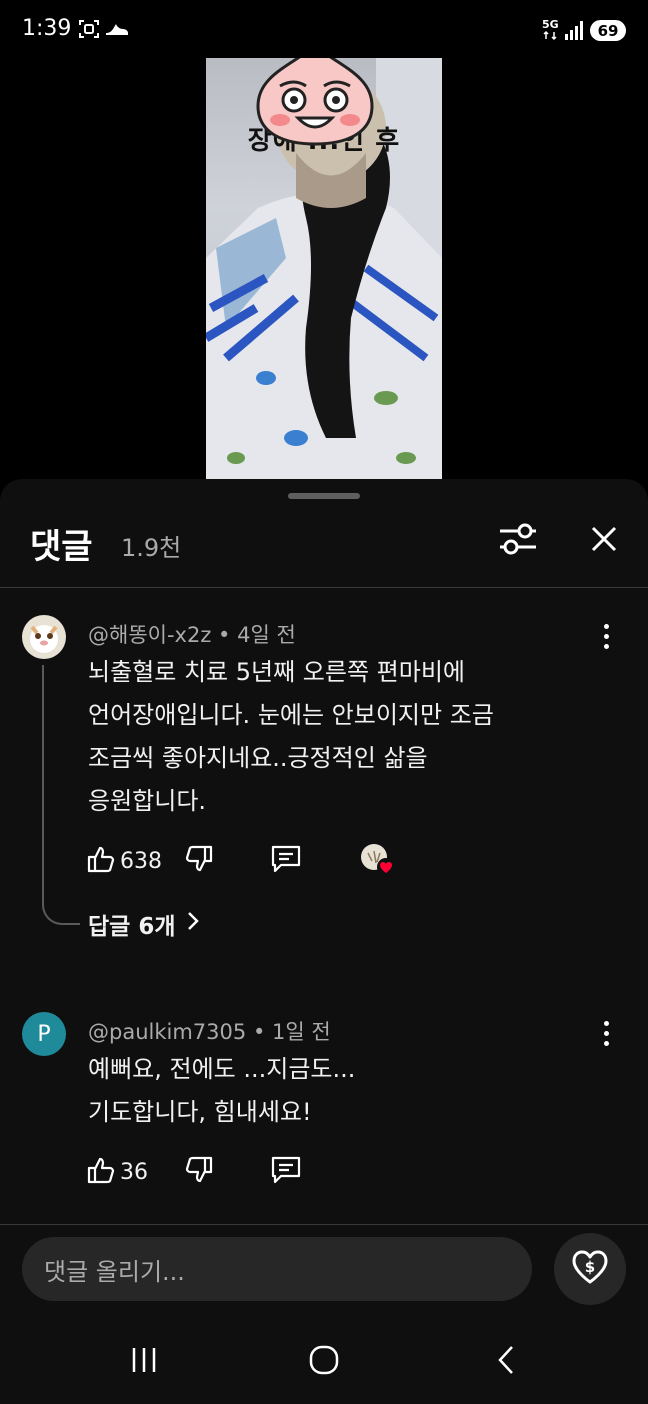  Describe the element at coordinates (149, 635) in the screenshot. I see `comment-author: @해똥이-x2z` at that location.